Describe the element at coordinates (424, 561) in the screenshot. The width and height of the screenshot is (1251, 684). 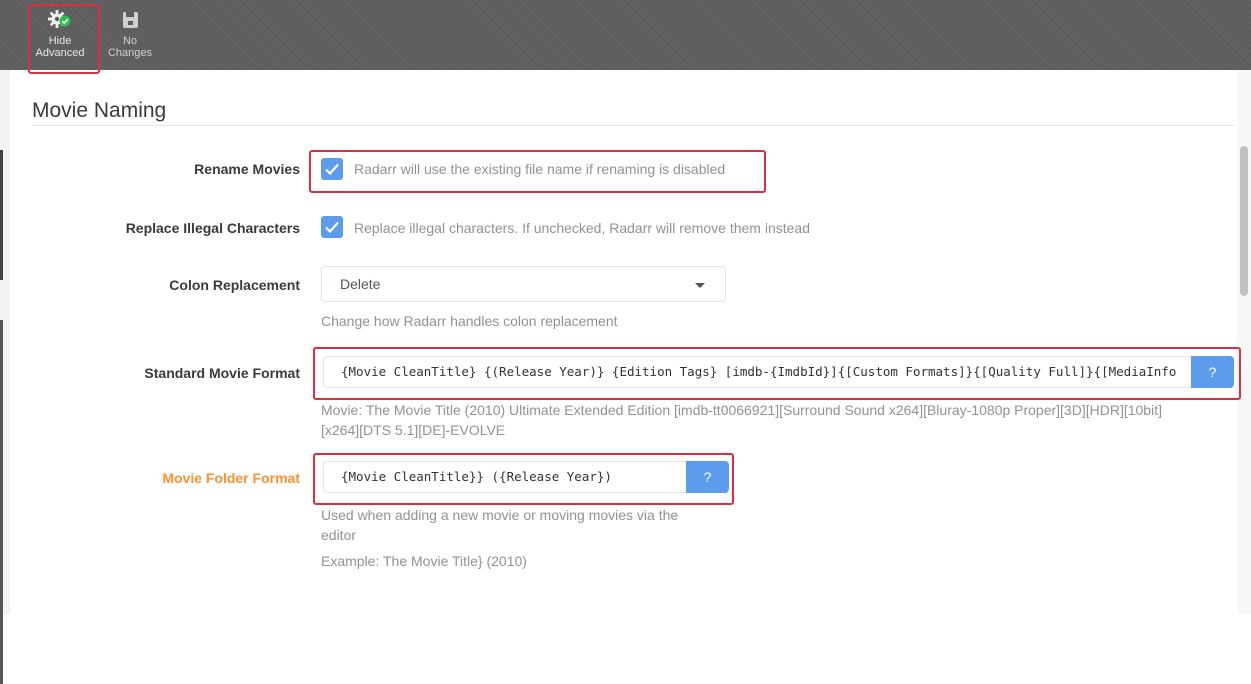
I see `folder-format-example: Example: The Movie Title} (2010)` at that location.